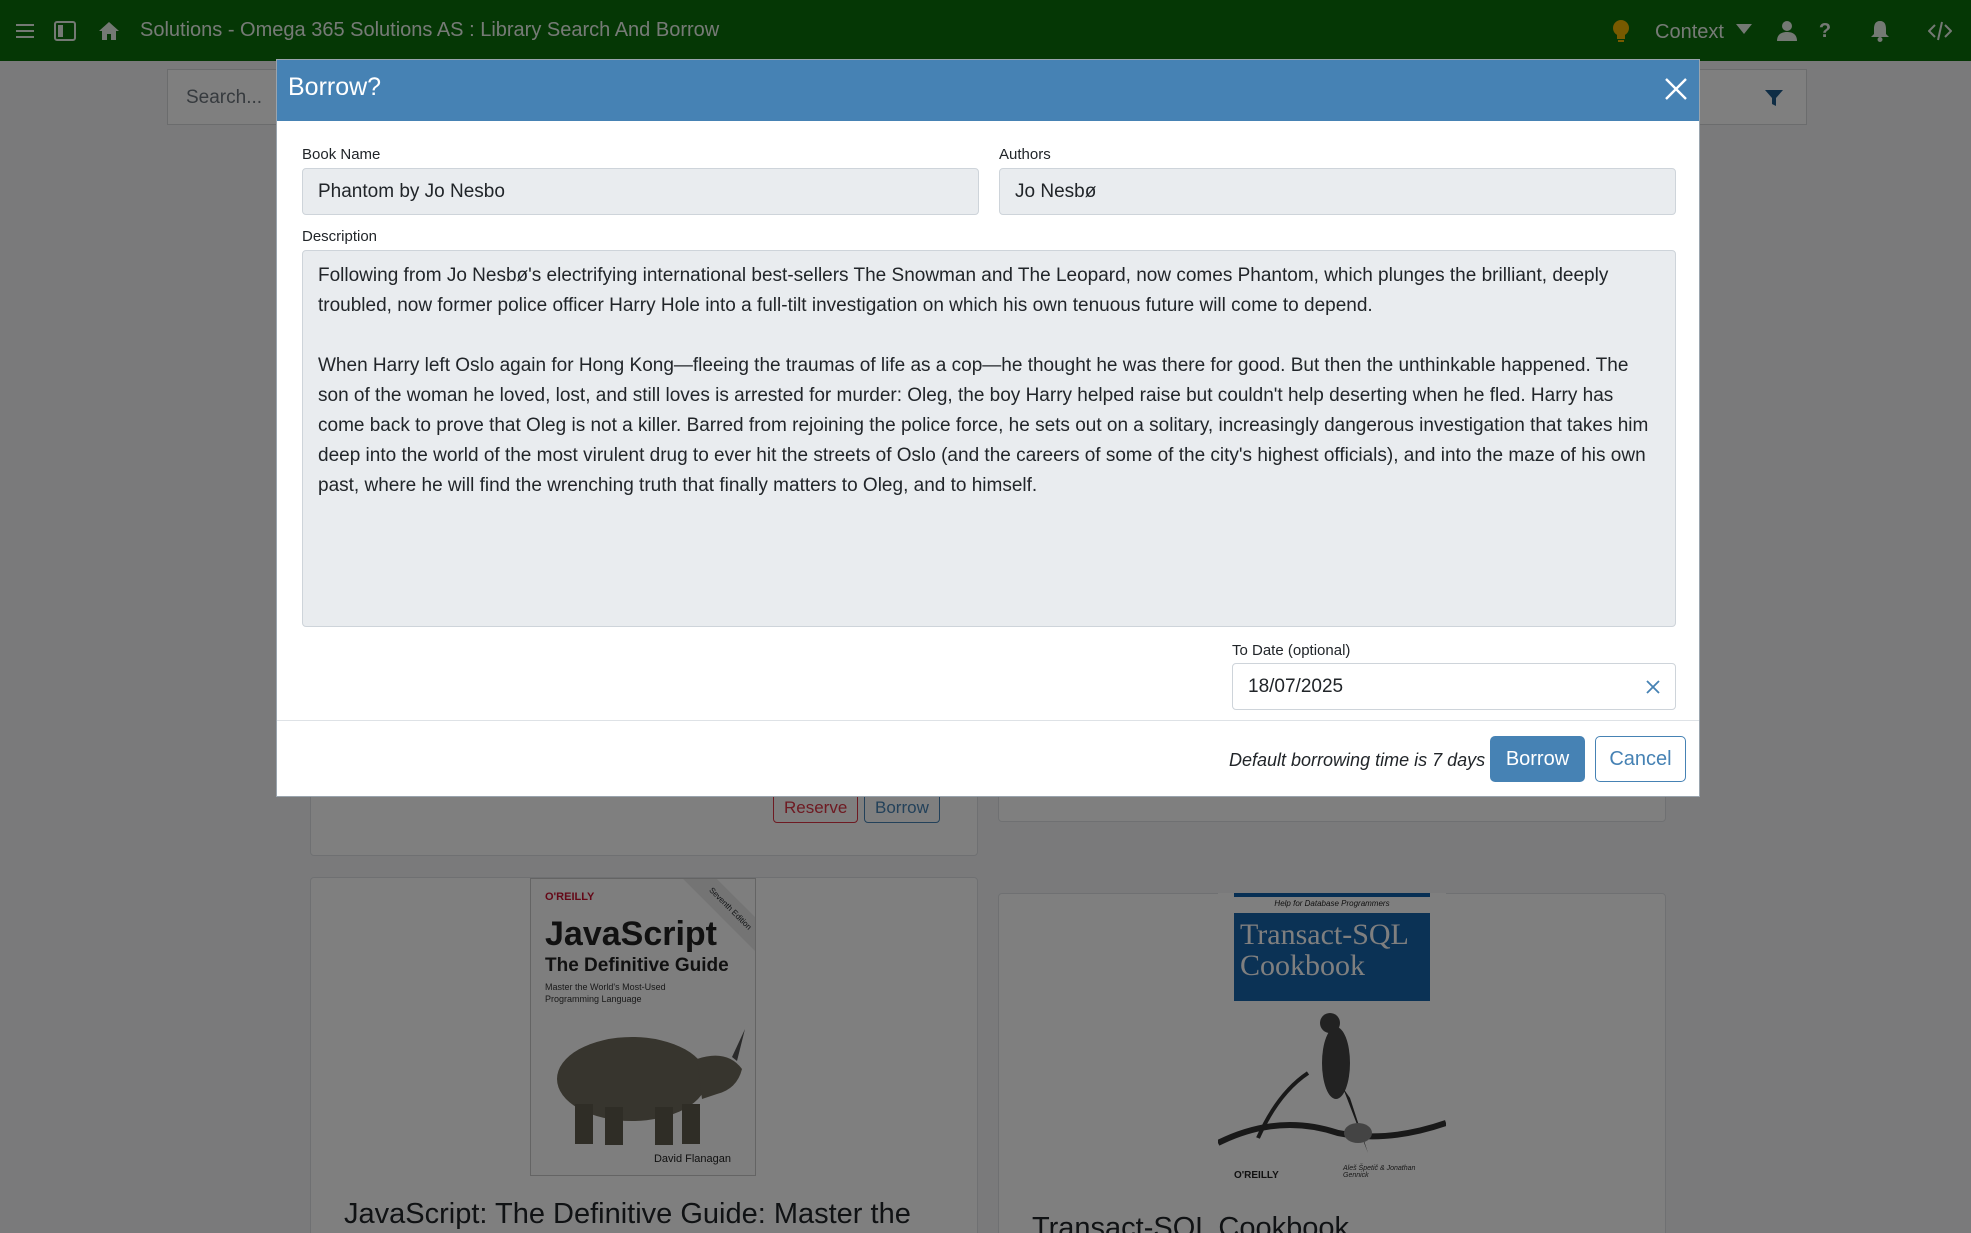 The width and height of the screenshot is (1971, 1233). Describe the element at coordinates (335, 87) in the screenshot. I see `dialog-title: Borrow?` at that location.